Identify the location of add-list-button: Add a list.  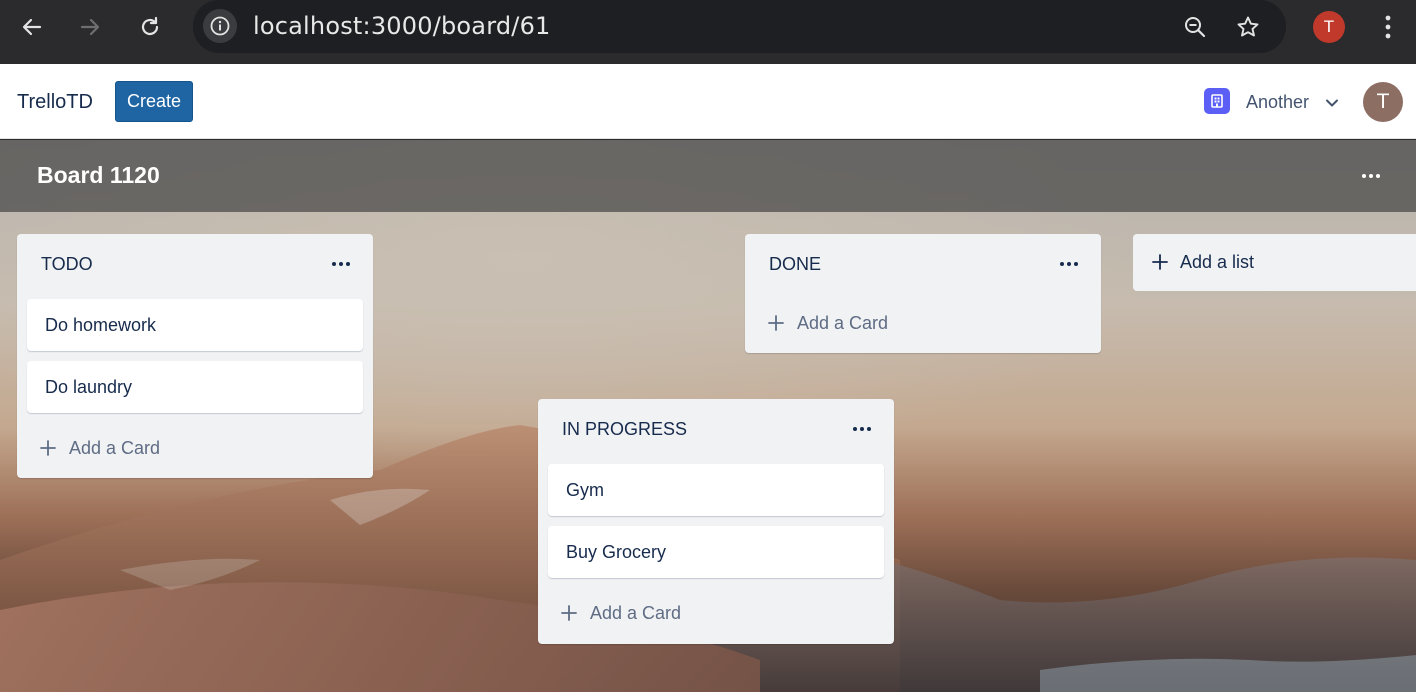
(1274, 262).